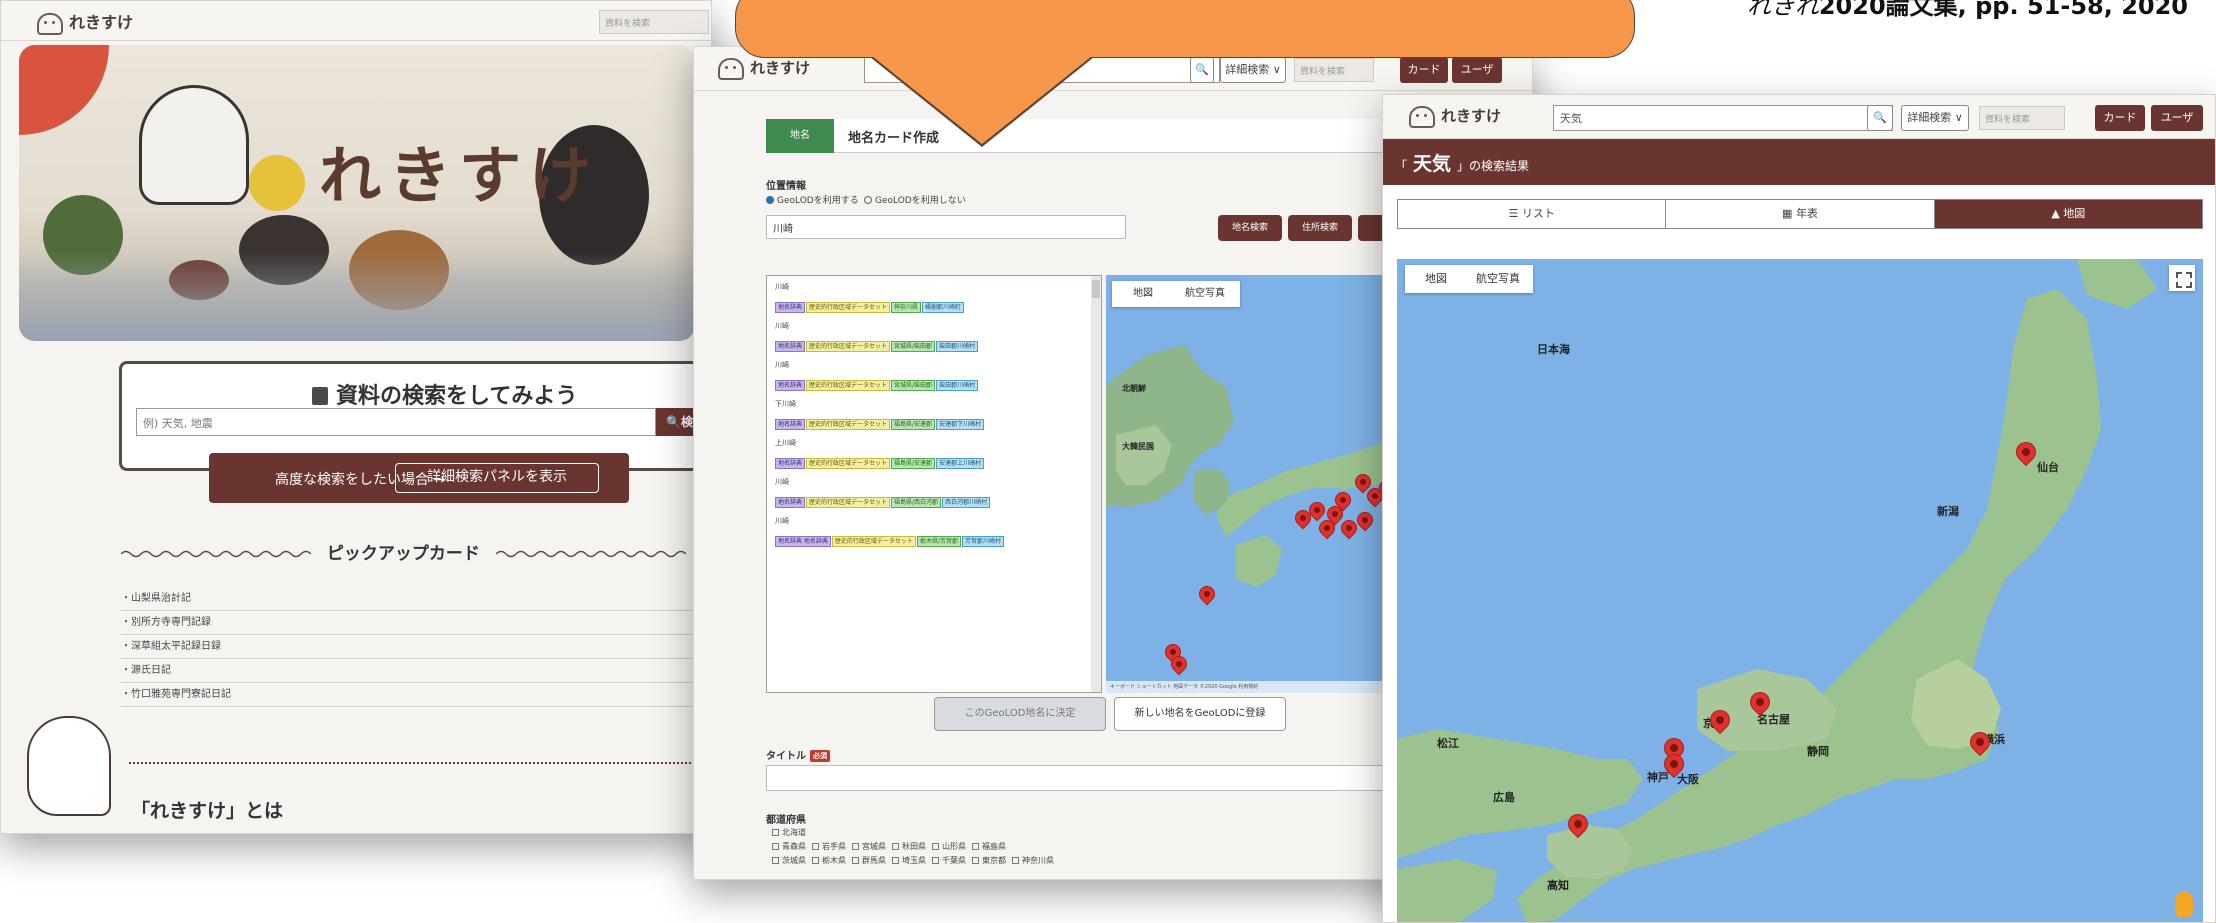 The height and width of the screenshot is (923, 2216). Describe the element at coordinates (960, 463) in the screenshot. I see `geolod-result-tag: 安達郡上川崎村` at that location.